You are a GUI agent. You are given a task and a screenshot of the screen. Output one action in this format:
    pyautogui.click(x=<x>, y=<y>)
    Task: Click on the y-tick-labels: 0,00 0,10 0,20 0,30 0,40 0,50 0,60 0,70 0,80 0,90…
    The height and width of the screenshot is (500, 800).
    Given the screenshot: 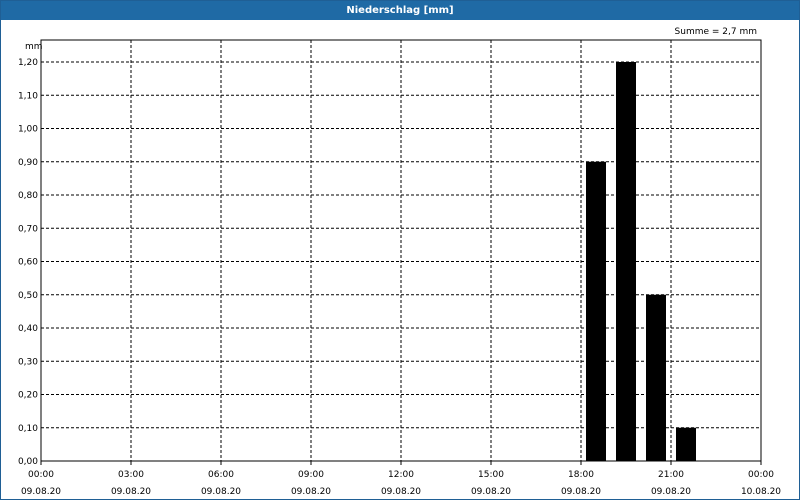 What is the action you would take?
    pyautogui.click(x=28, y=262)
    